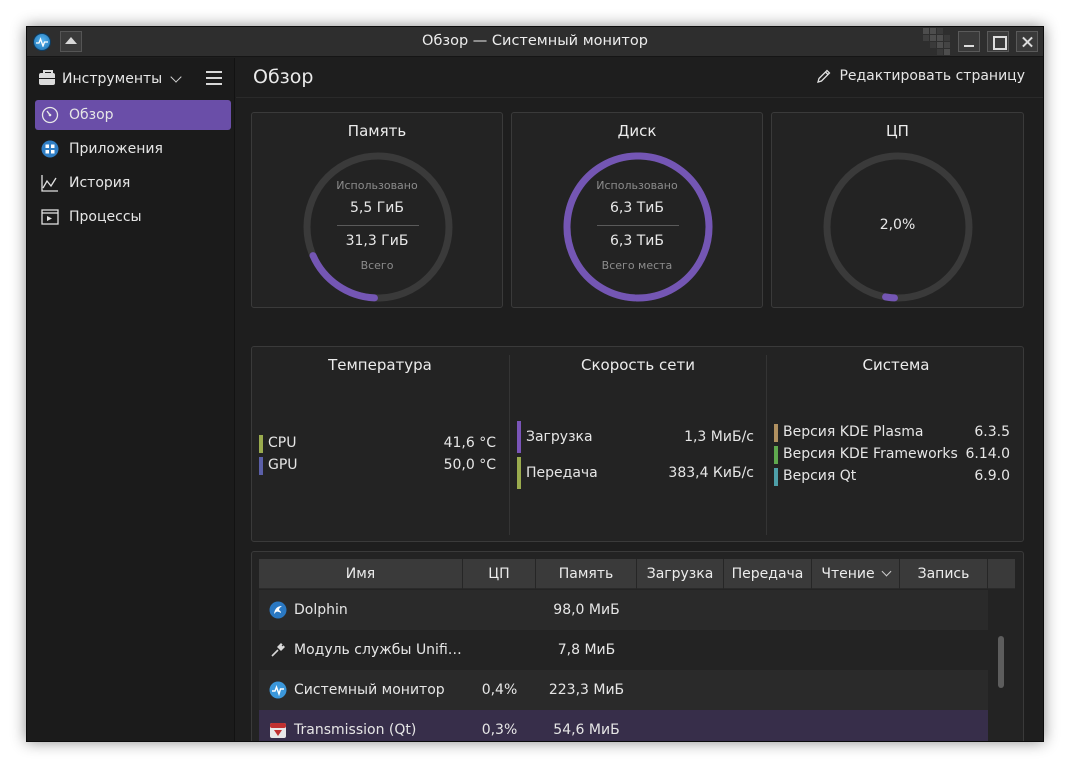 The width and height of the screenshot is (1070, 768). Describe the element at coordinates (1027, 41) in the screenshot. I see `close-button` at that location.